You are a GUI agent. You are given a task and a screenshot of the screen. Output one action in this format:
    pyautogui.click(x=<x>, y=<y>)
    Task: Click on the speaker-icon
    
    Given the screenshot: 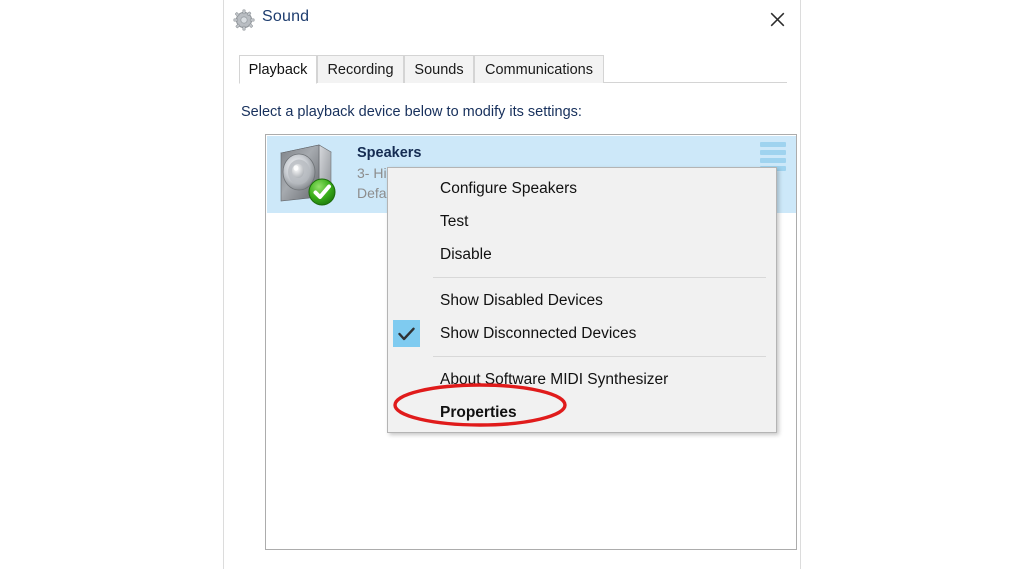 What is the action you would take?
    pyautogui.click(x=306, y=174)
    